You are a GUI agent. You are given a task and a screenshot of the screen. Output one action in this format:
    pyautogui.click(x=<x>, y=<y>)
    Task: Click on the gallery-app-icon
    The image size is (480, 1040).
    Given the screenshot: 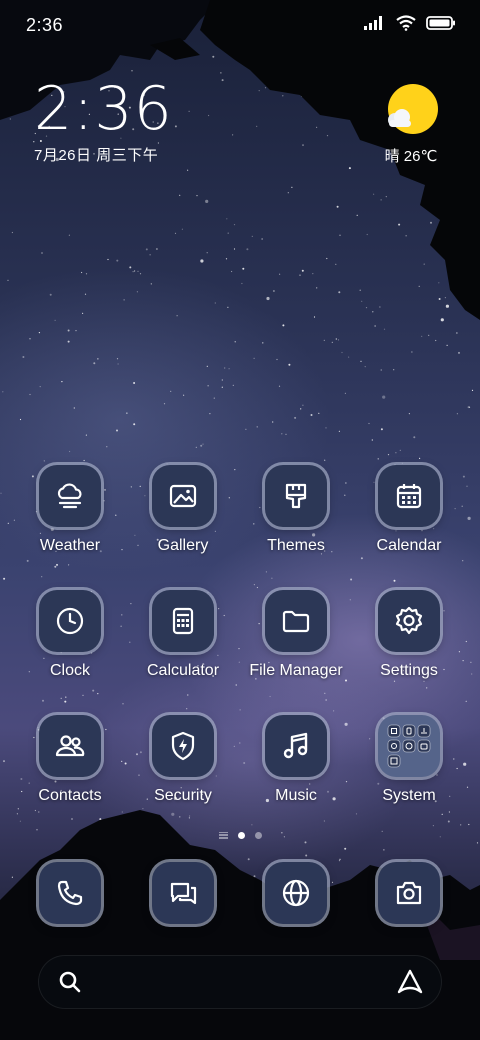 What is the action you would take?
    pyautogui.click(x=183, y=496)
    